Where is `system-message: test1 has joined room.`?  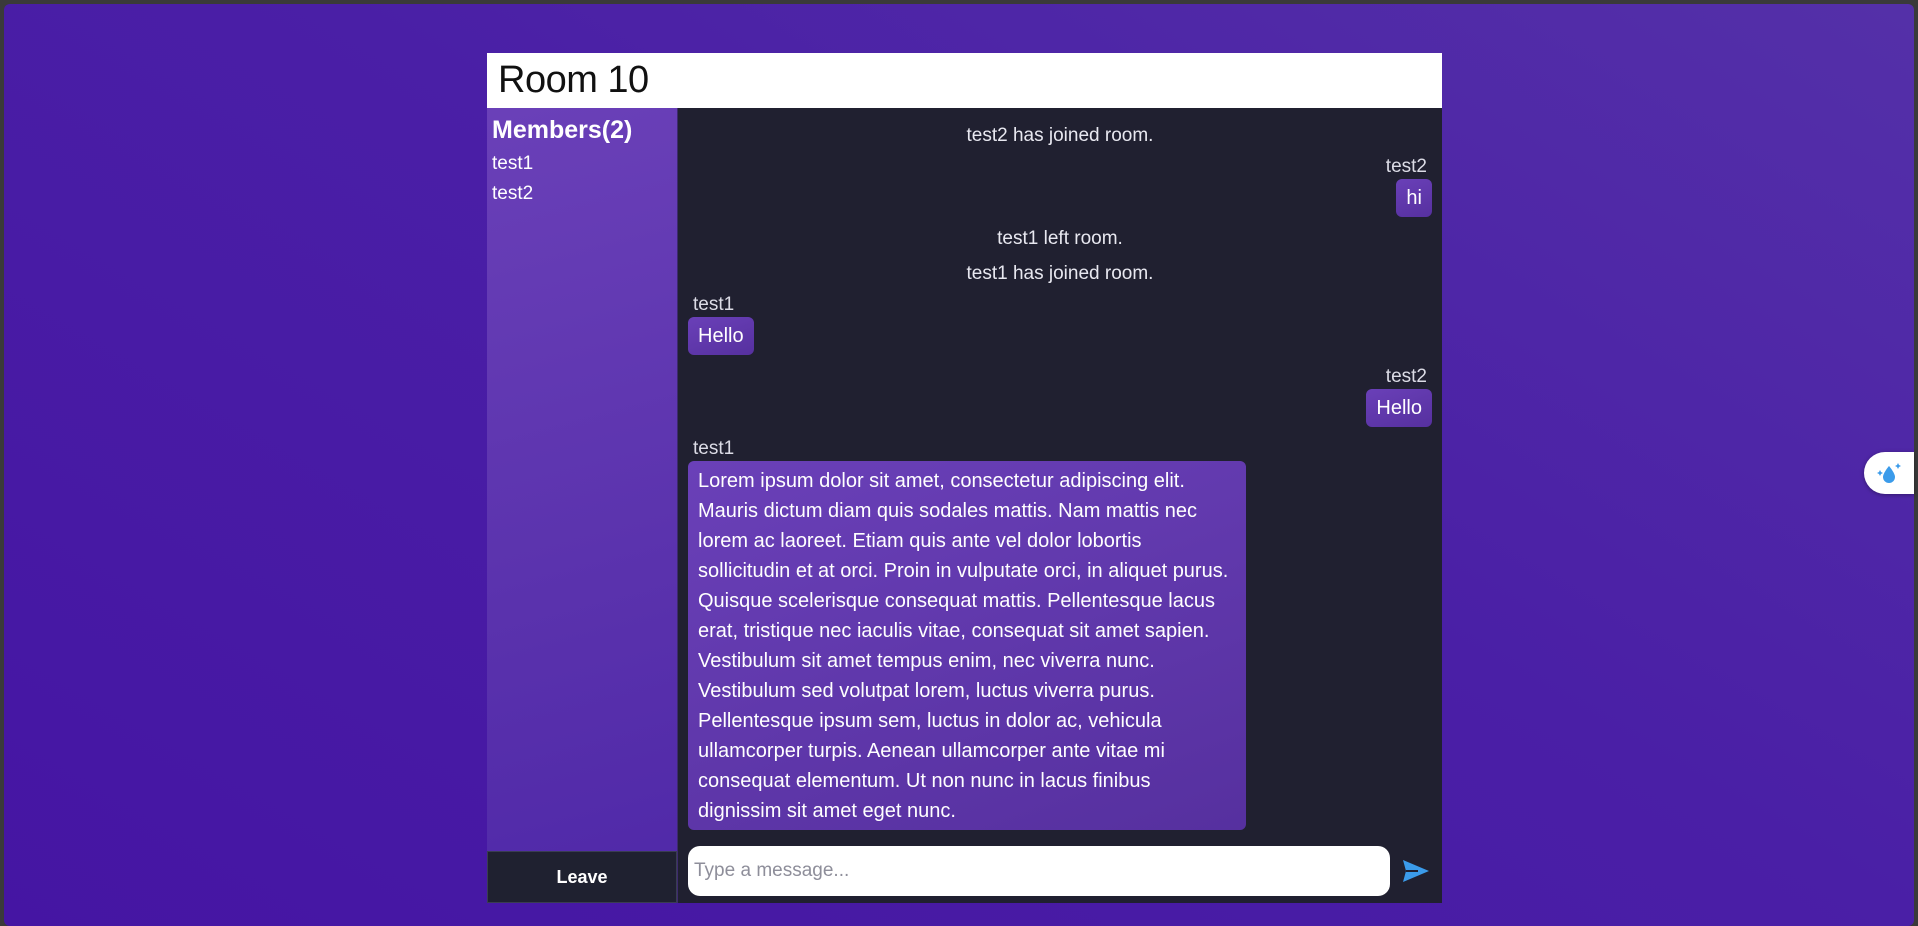 system-message: test1 has joined room. is located at coordinates (1060, 273).